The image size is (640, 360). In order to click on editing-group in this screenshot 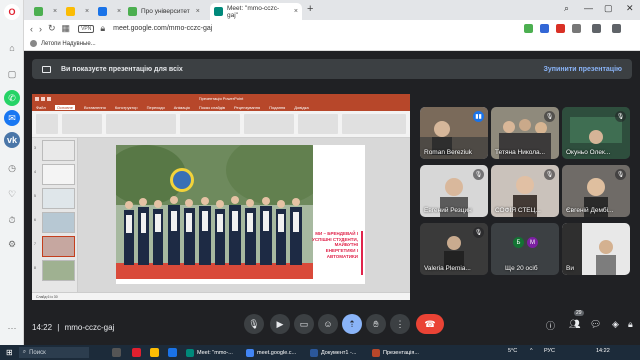, I will do `click(374, 124)`.